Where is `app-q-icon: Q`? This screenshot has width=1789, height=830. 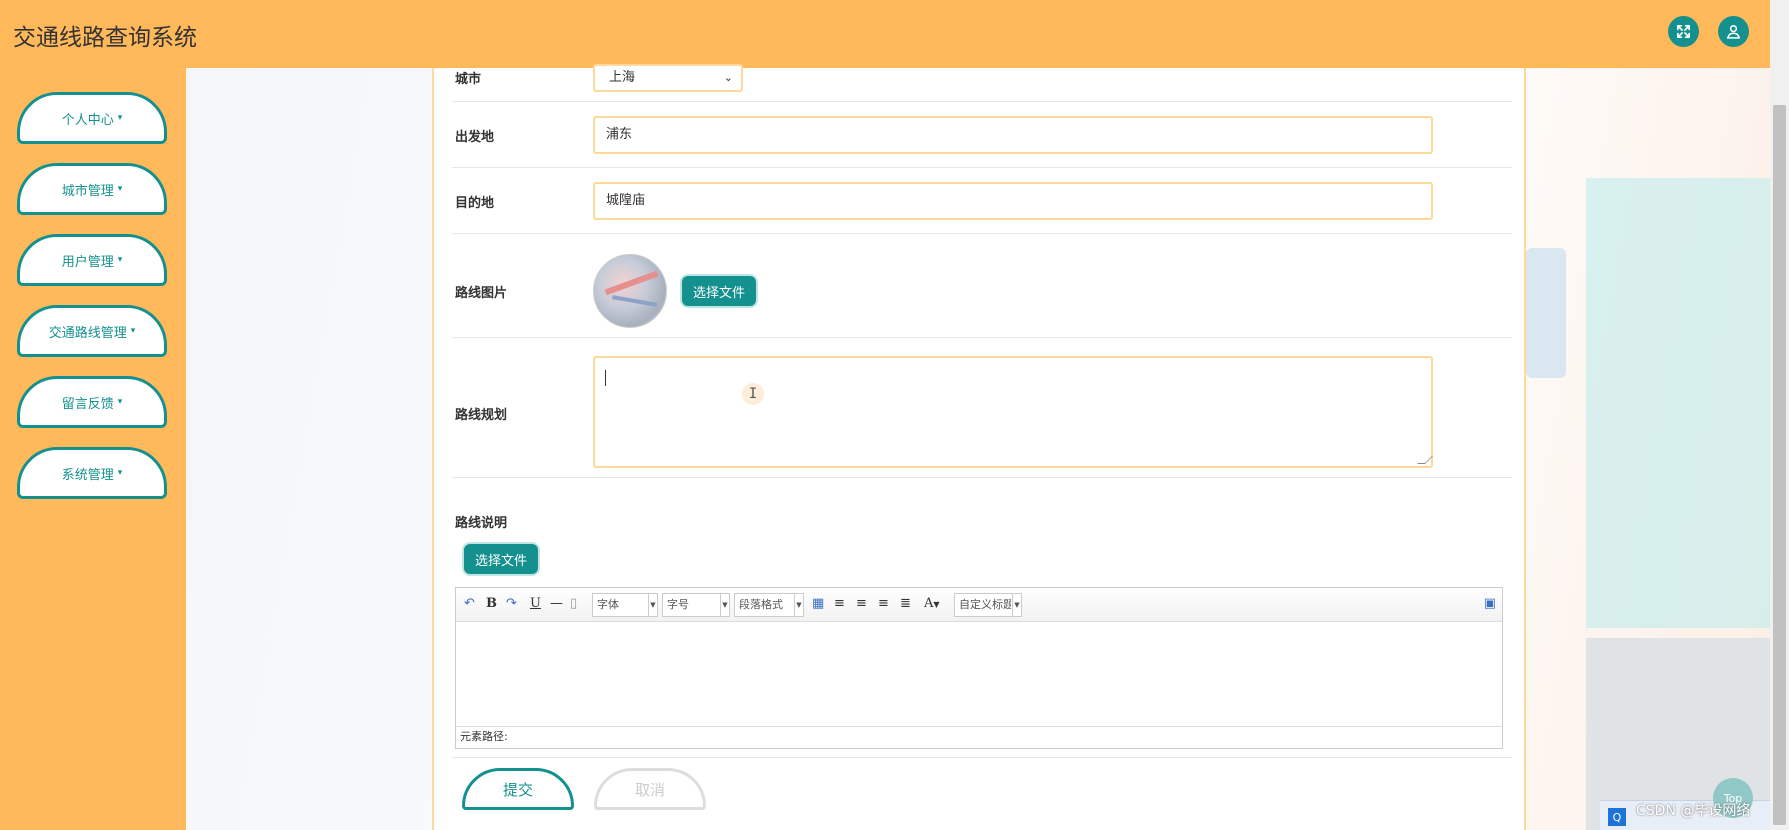 app-q-icon: Q is located at coordinates (1617, 817).